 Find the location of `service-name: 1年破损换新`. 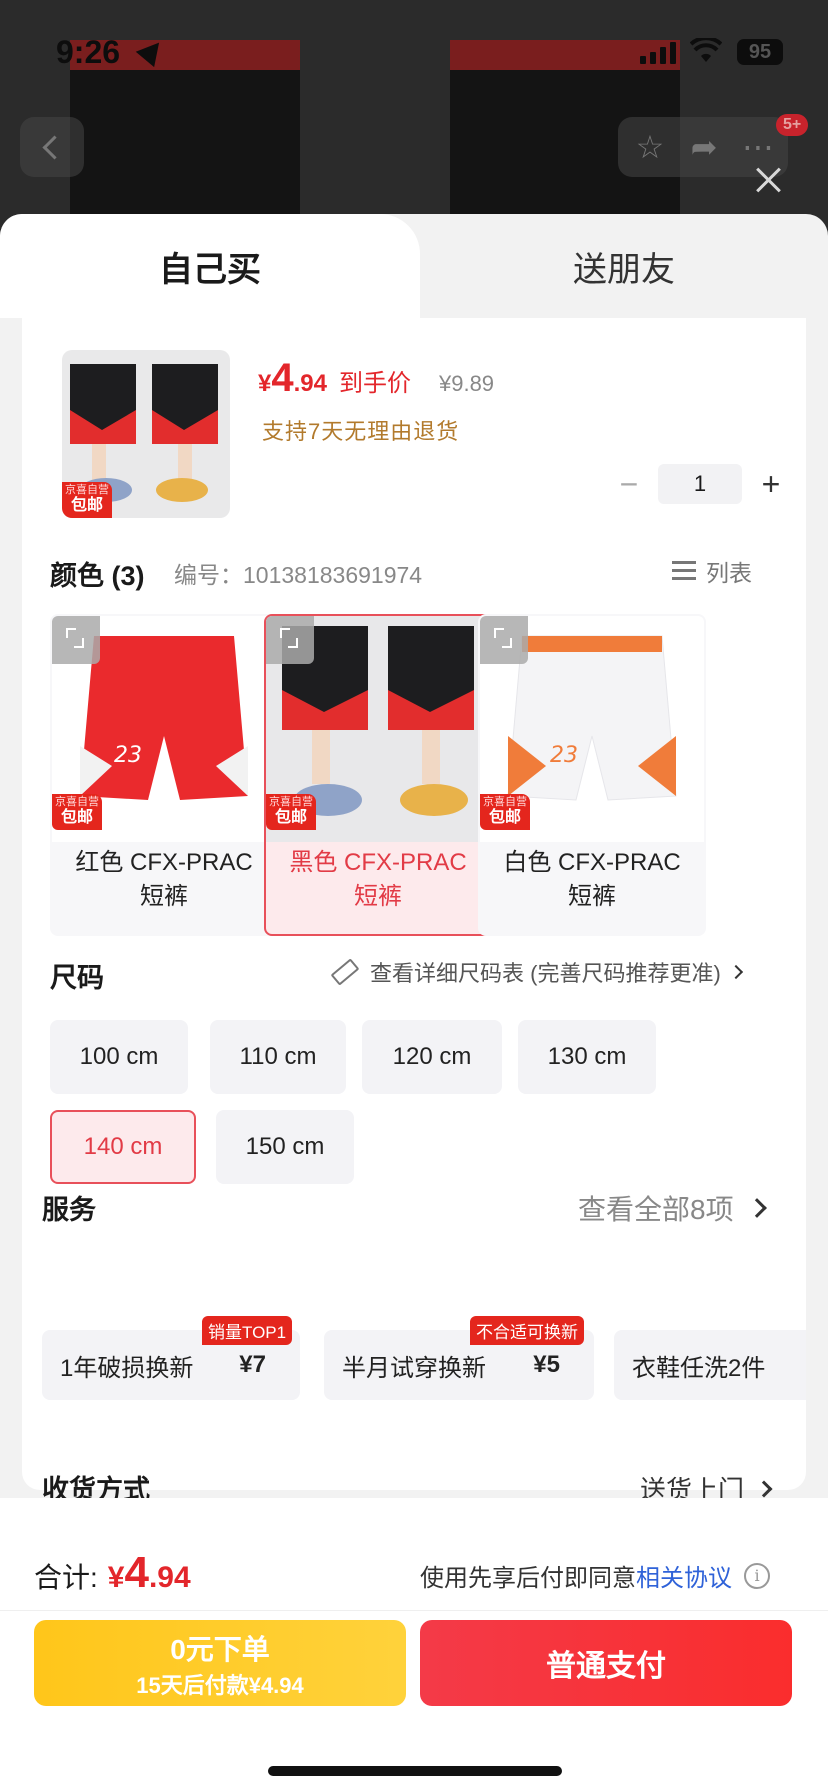

service-name: 1年破损换新 is located at coordinates (127, 1368).